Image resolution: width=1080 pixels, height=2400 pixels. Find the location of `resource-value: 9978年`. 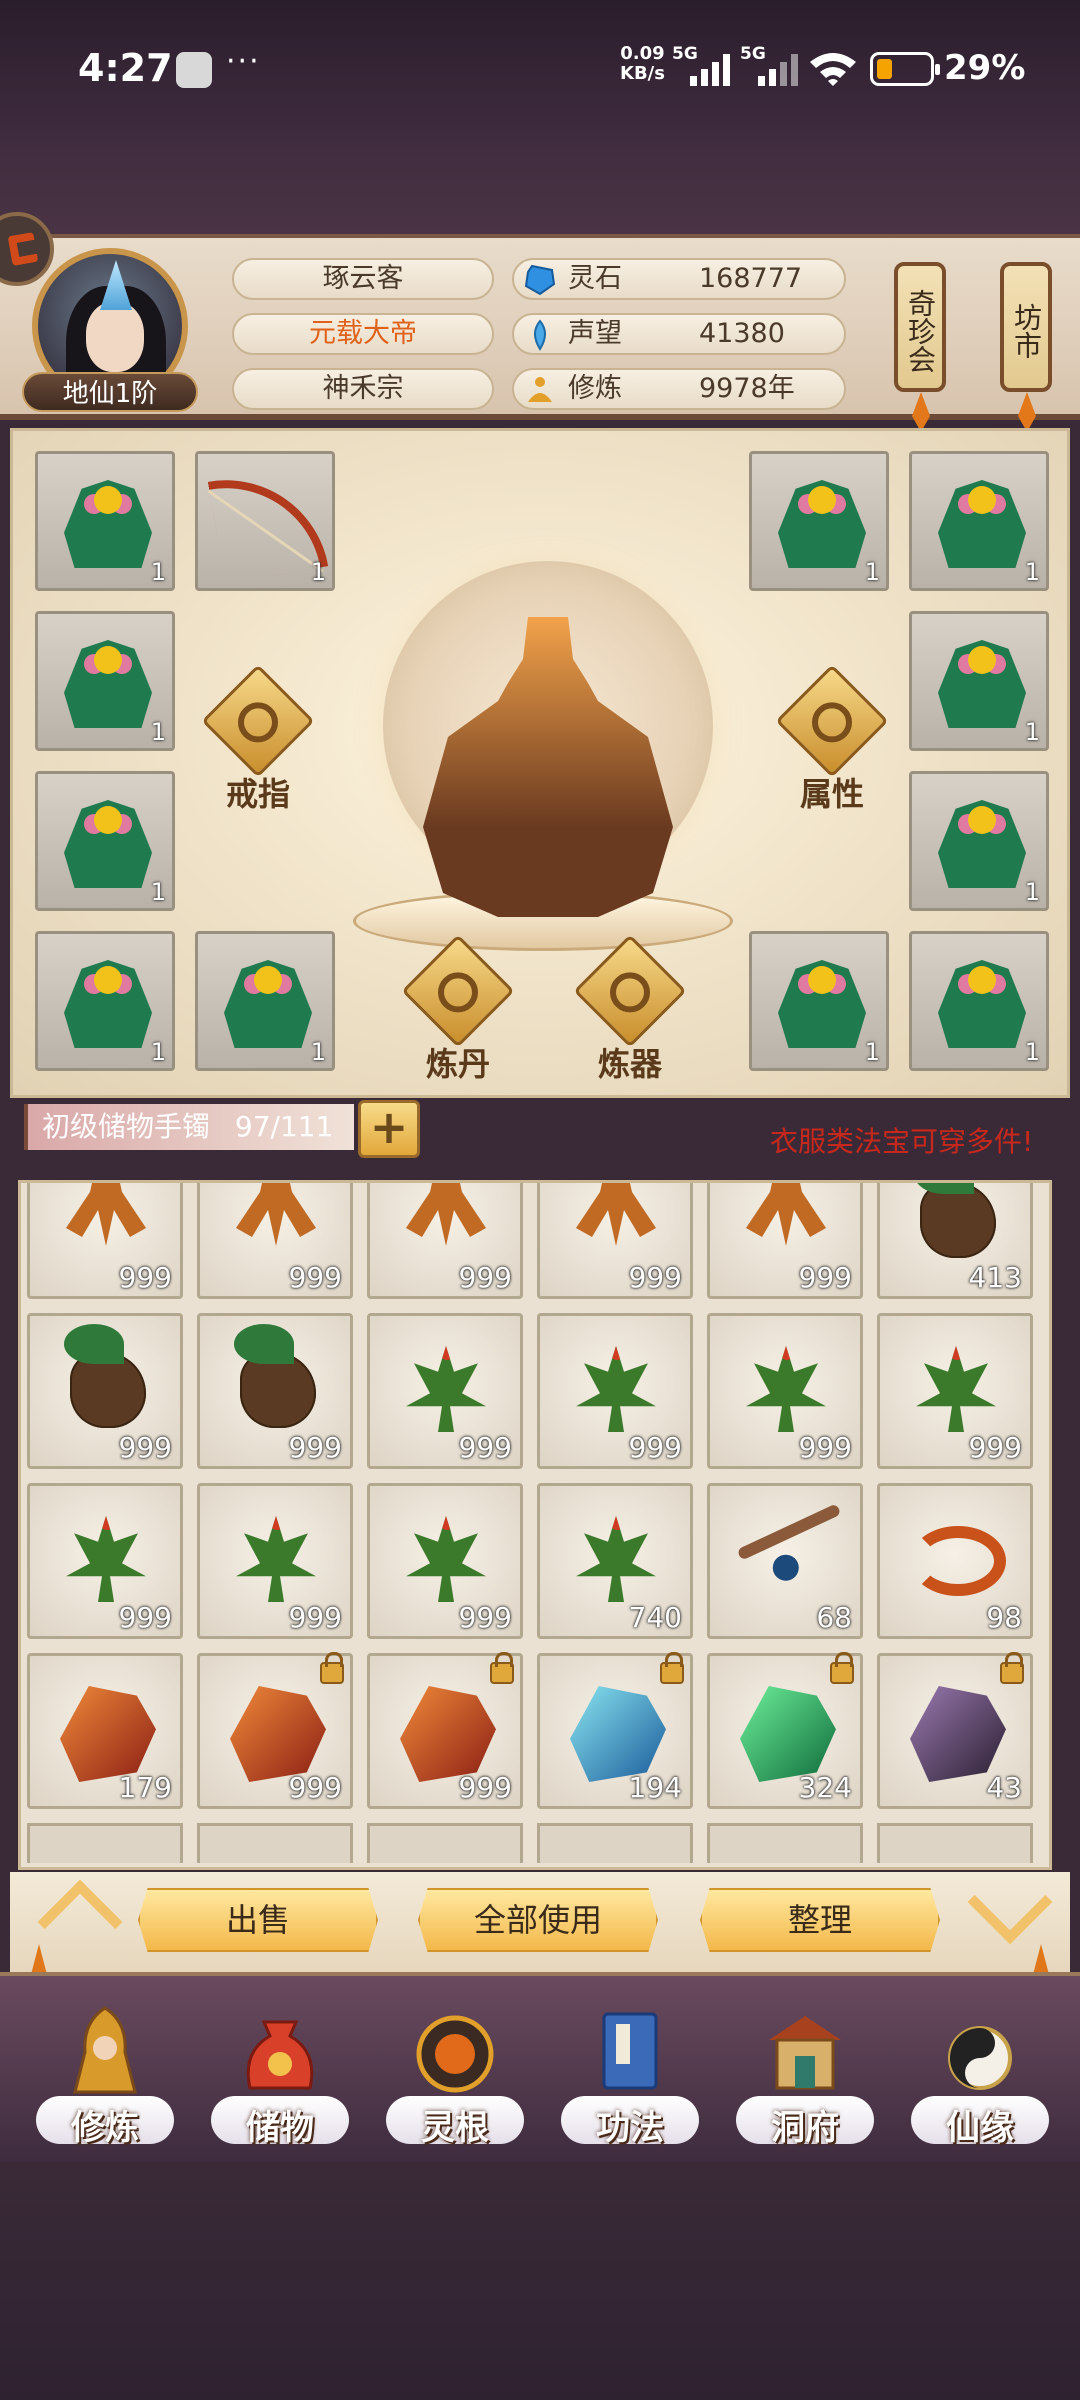

resource-value: 9978年 is located at coordinates (747, 388).